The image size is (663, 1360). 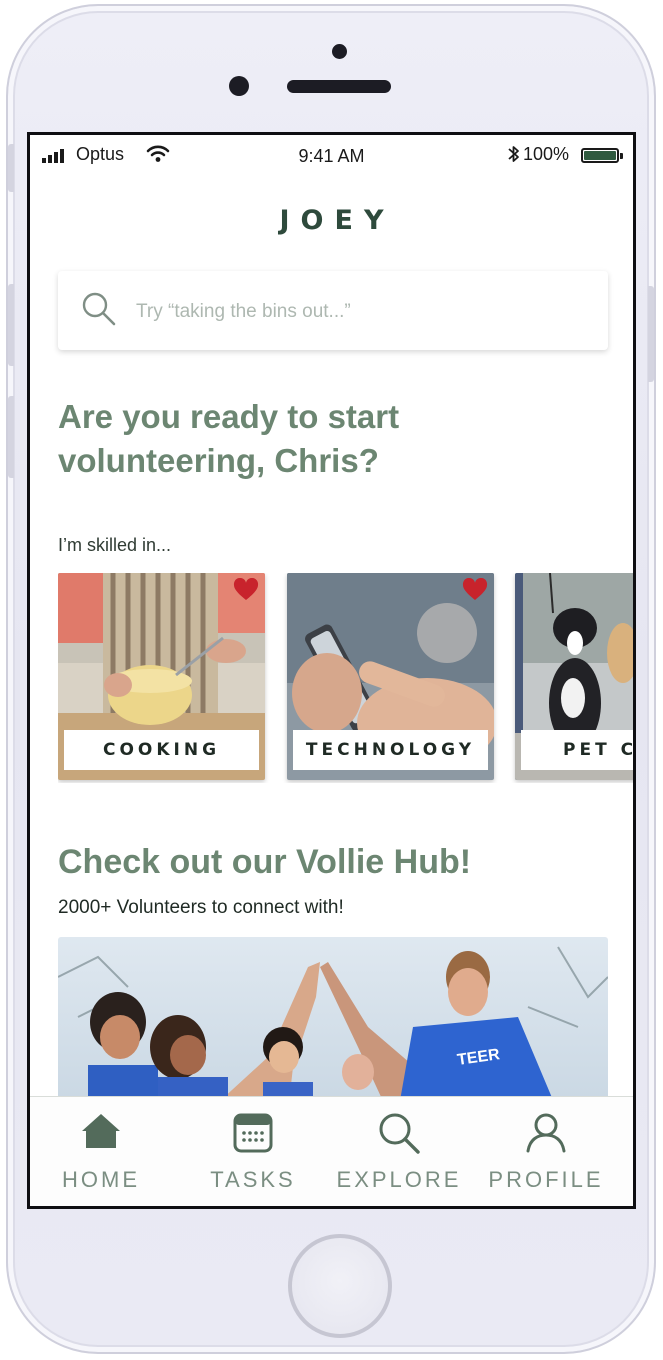 I want to click on vollie-hub-subtitle: 2000+ Volunteers to connect with!, so click(x=201, y=907).